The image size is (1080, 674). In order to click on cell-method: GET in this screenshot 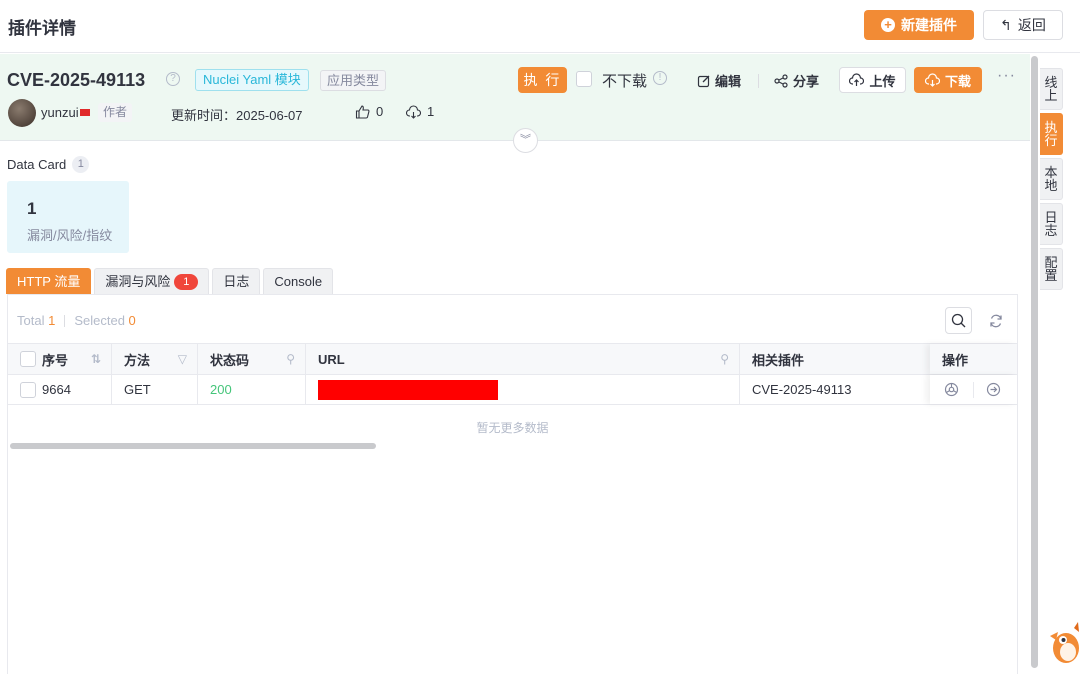, I will do `click(155, 389)`.